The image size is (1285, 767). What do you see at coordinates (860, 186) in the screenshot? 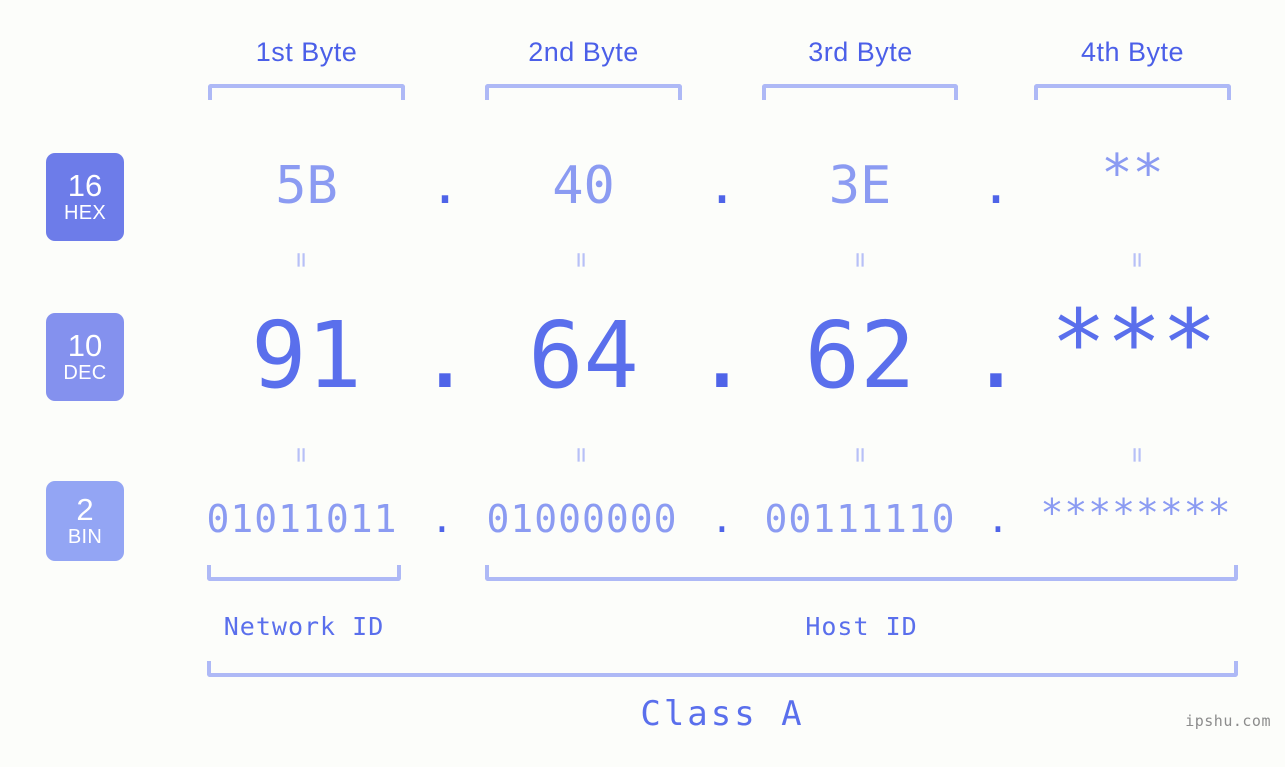
I see `hex-byte-3: 3E` at bounding box center [860, 186].